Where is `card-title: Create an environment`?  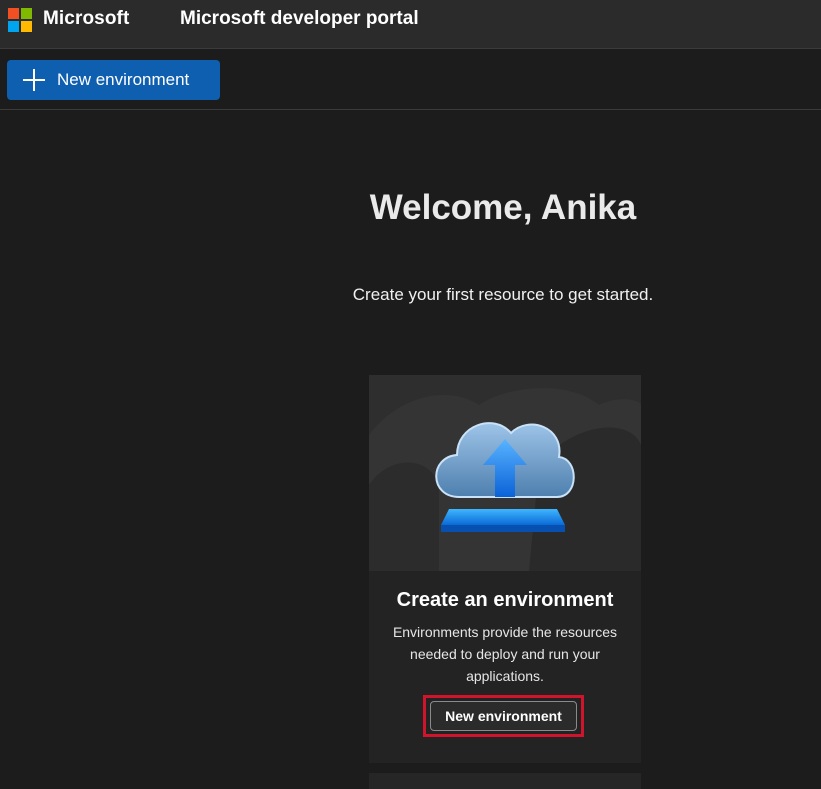
card-title: Create an environment is located at coordinates (505, 600).